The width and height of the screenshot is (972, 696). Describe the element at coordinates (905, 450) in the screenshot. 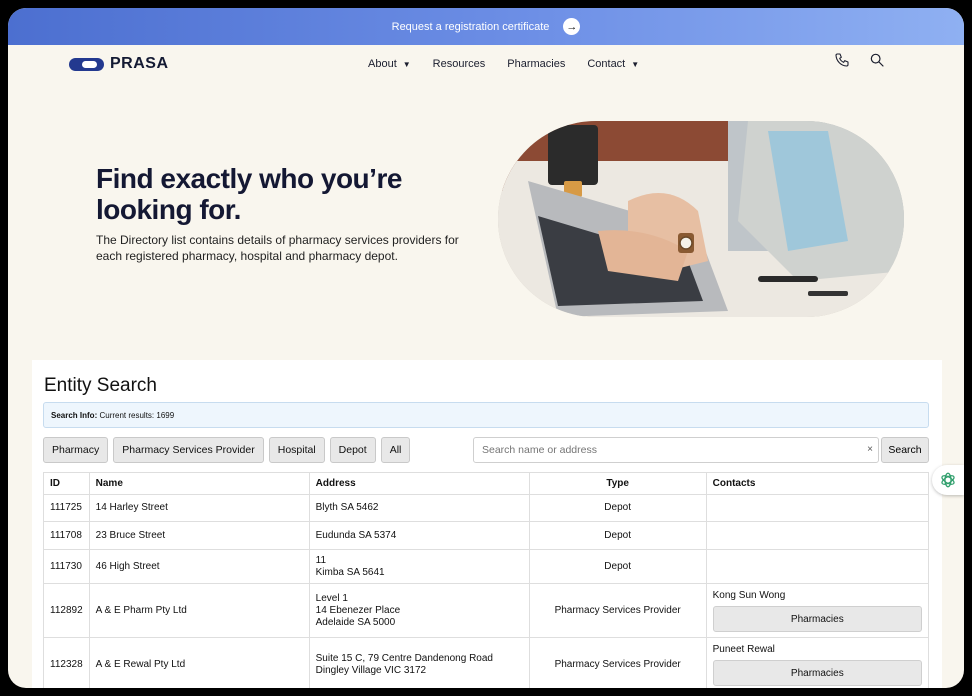

I see `search-button: Search` at that location.